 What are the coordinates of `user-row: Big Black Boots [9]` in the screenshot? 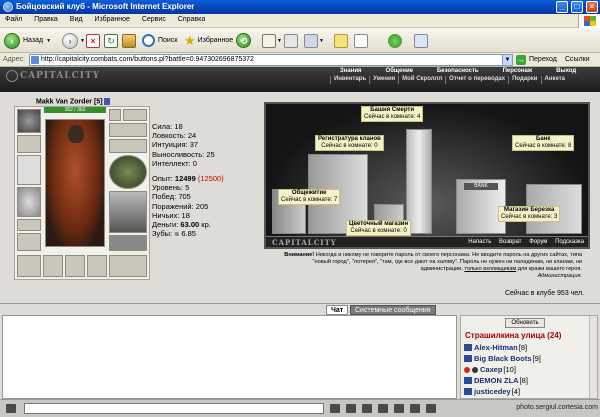 It's located at (530, 358).